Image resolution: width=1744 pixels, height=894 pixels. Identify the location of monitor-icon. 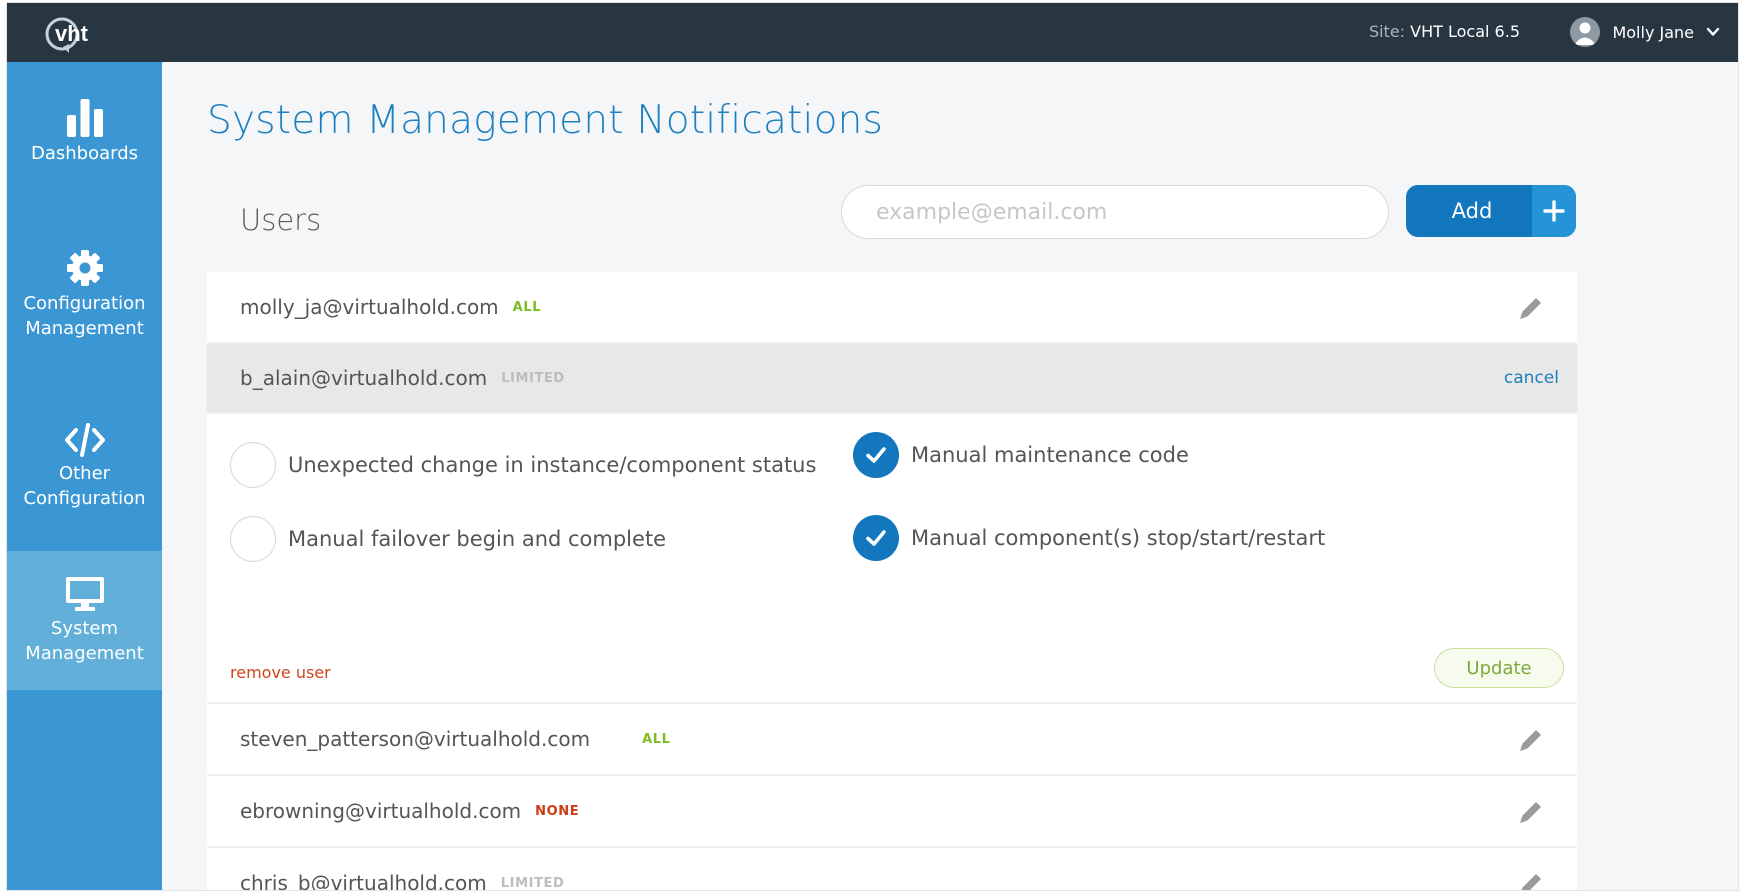
(84, 593).